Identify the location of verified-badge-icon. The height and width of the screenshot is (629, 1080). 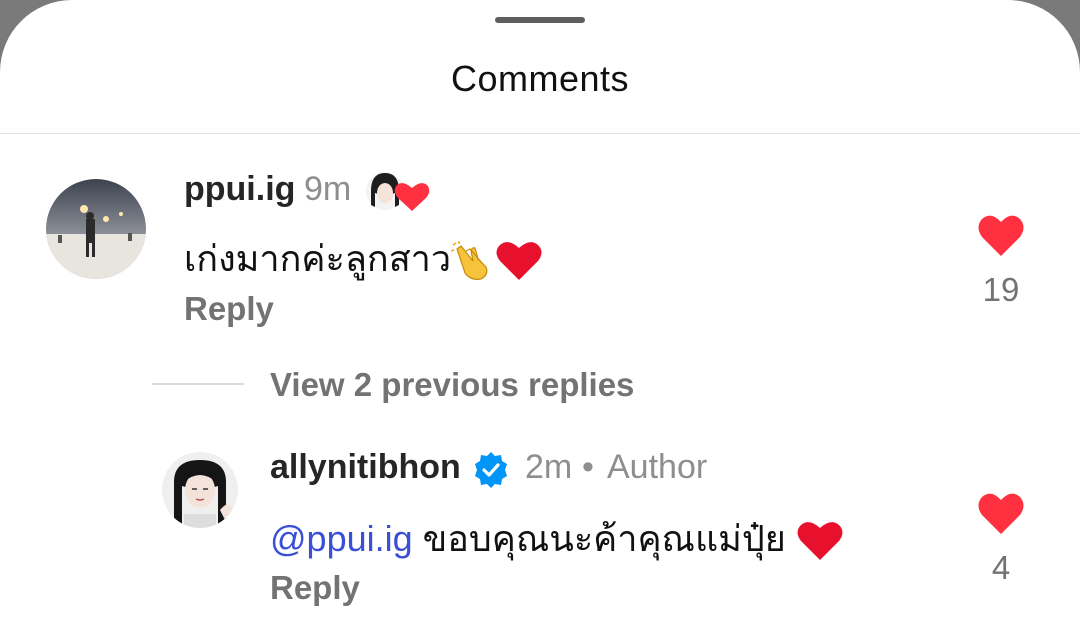
(491, 470).